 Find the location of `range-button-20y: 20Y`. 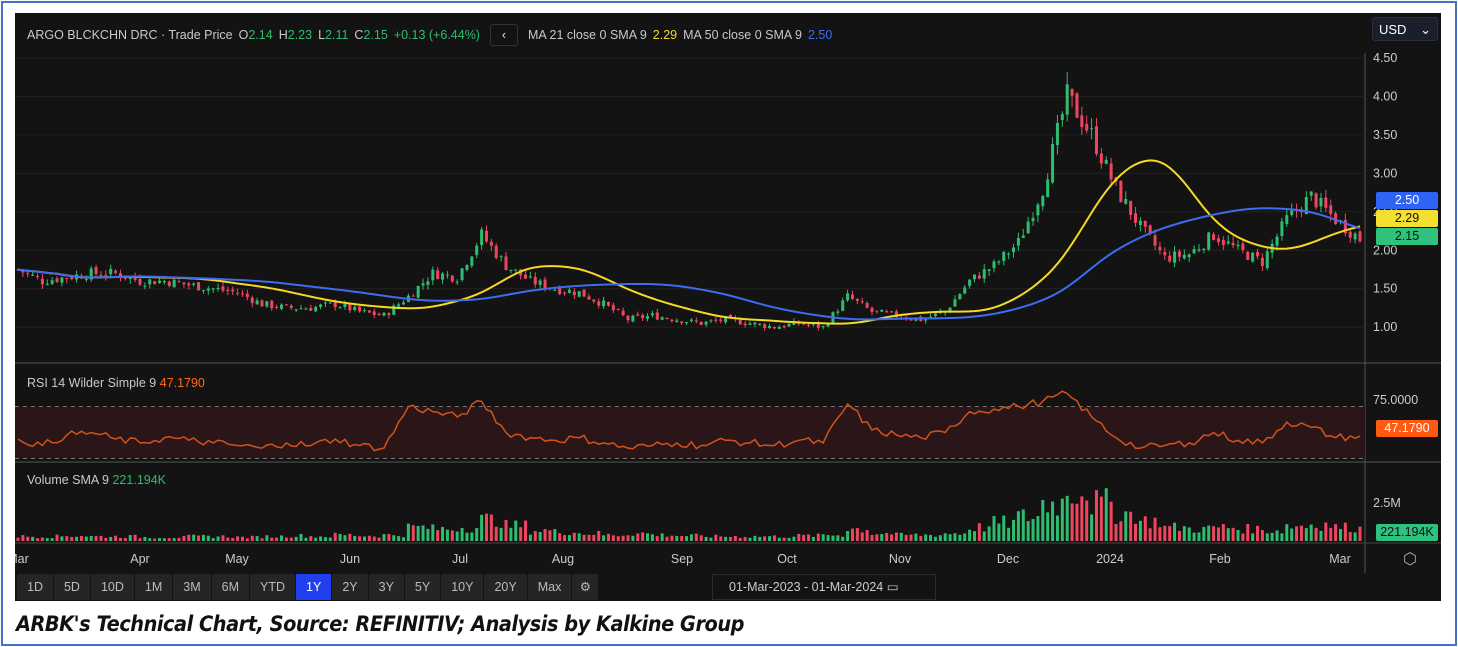

range-button-20y: 20Y is located at coordinates (505, 587).